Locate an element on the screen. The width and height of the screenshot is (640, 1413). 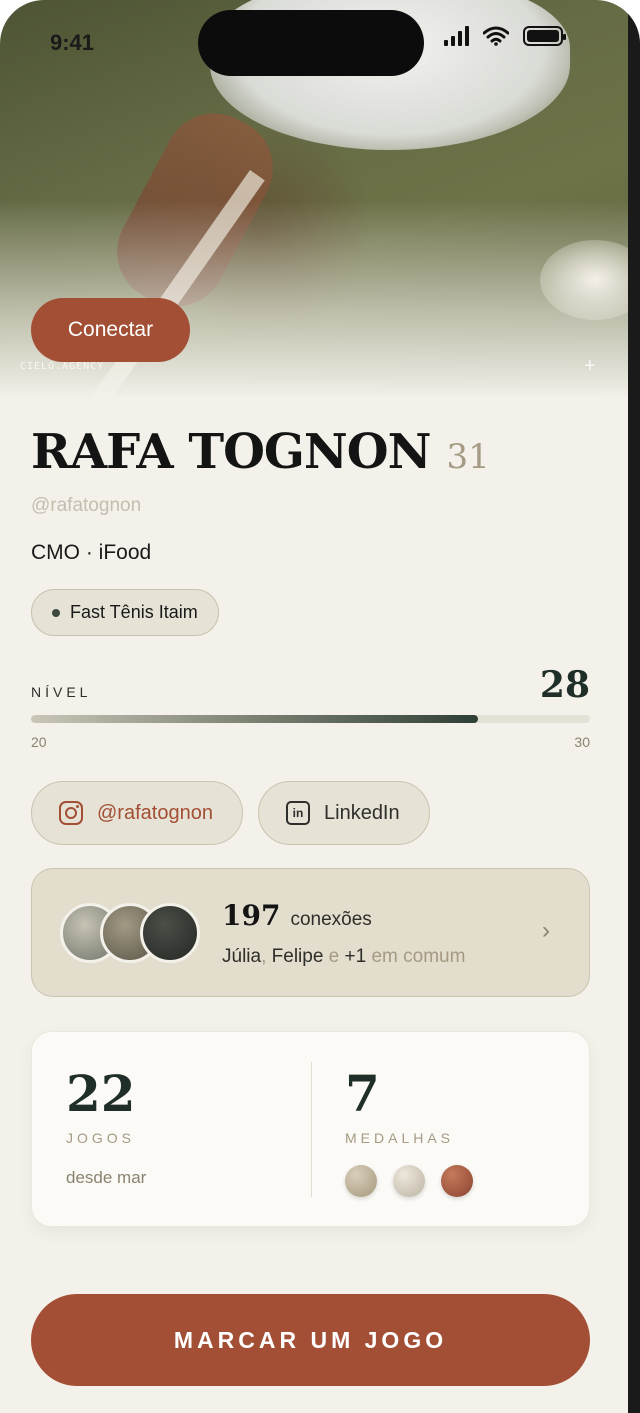
connect-button: Conectar is located at coordinates (110, 330).